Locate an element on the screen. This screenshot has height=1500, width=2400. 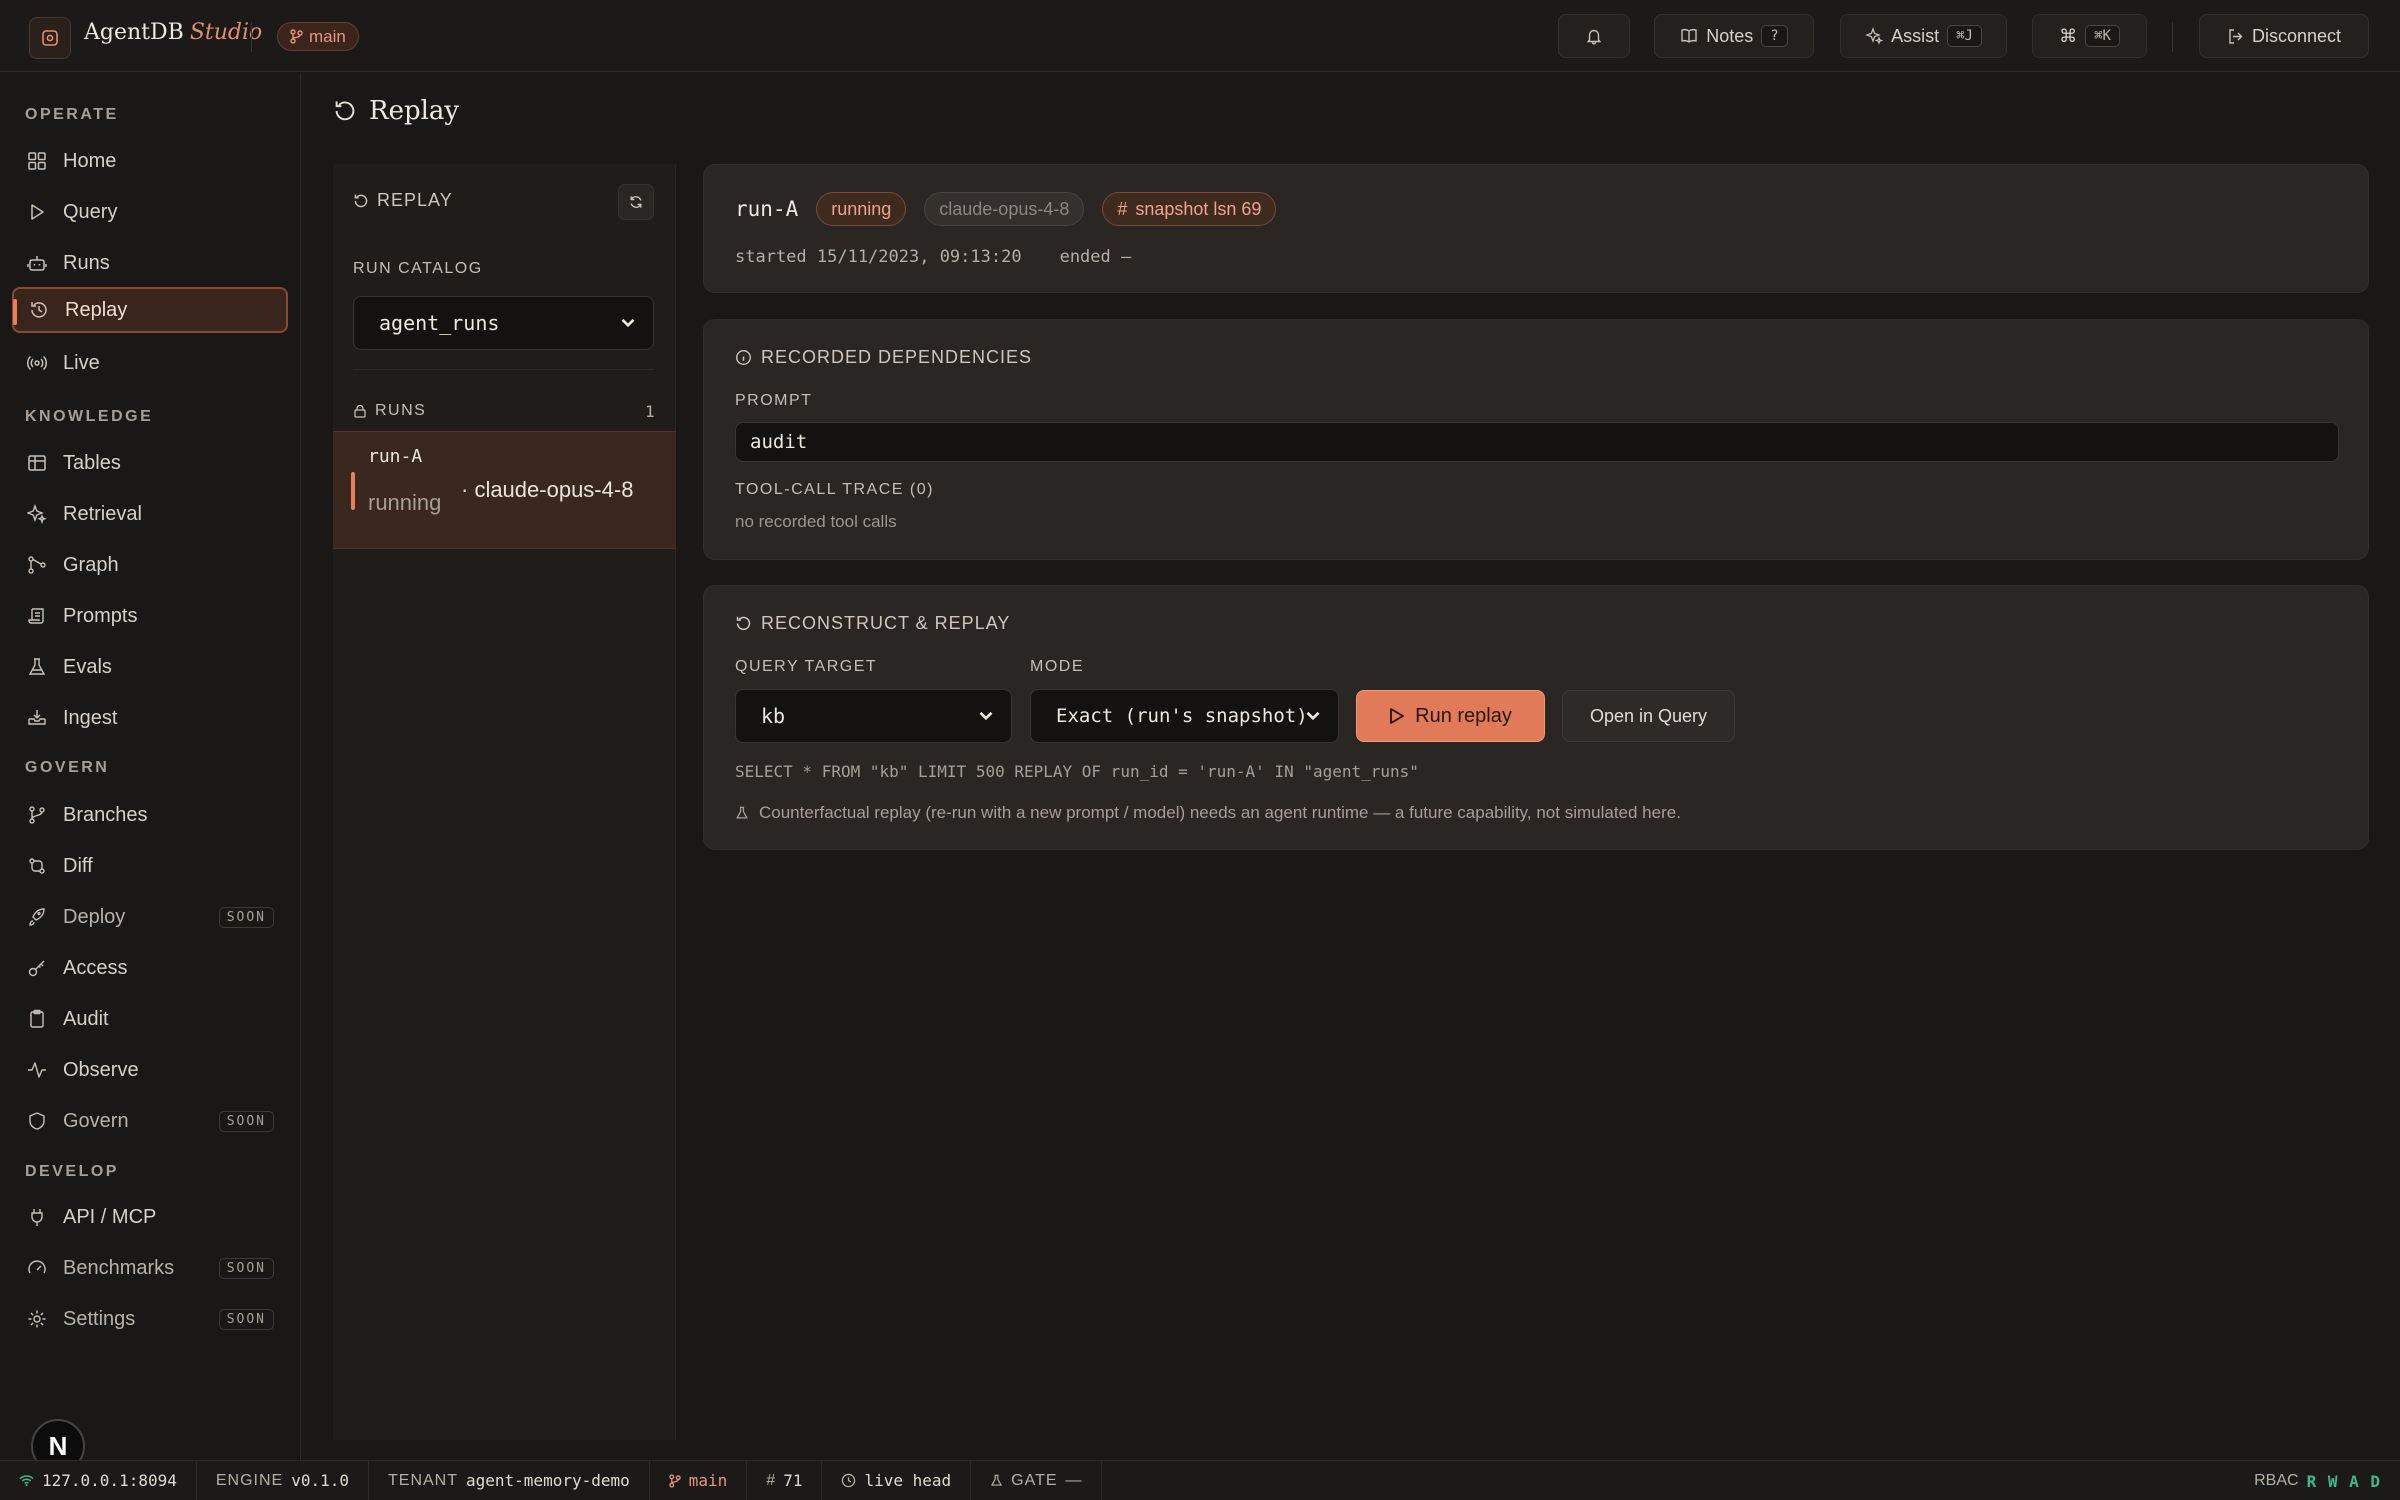
branch-name: main is located at coordinates (327, 36).